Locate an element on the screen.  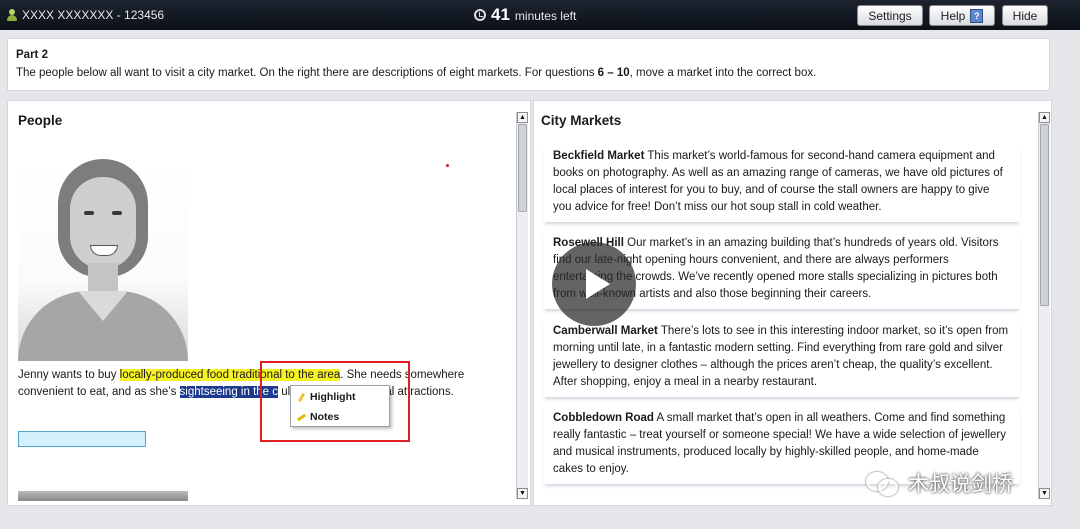
wechat-icon is located at coordinates (883, 483).